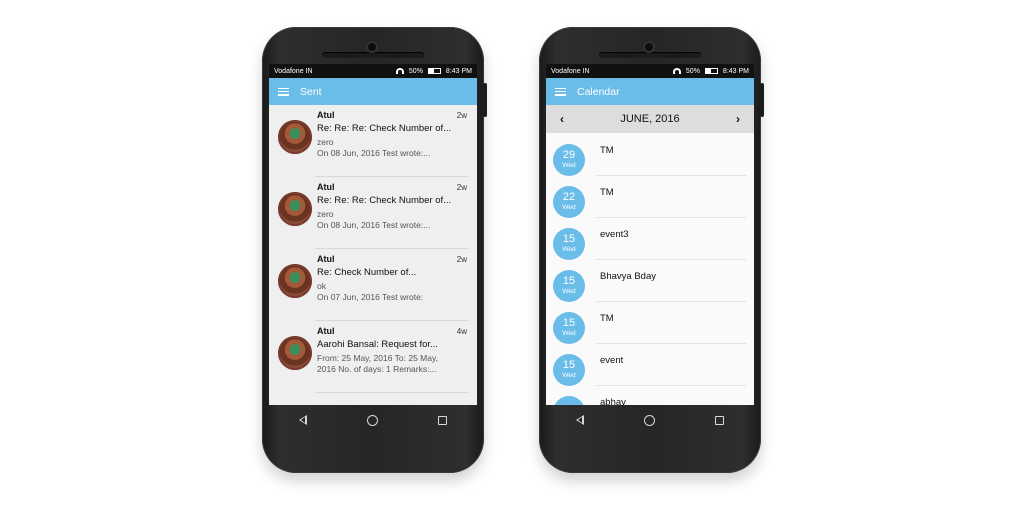 The width and height of the screenshot is (1024, 508). What do you see at coordinates (370, 297) in the screenshot?
I see `mail-preview-line2: On 07 Jun, 2016 Test wrote:` at bounding box center [370, 297].